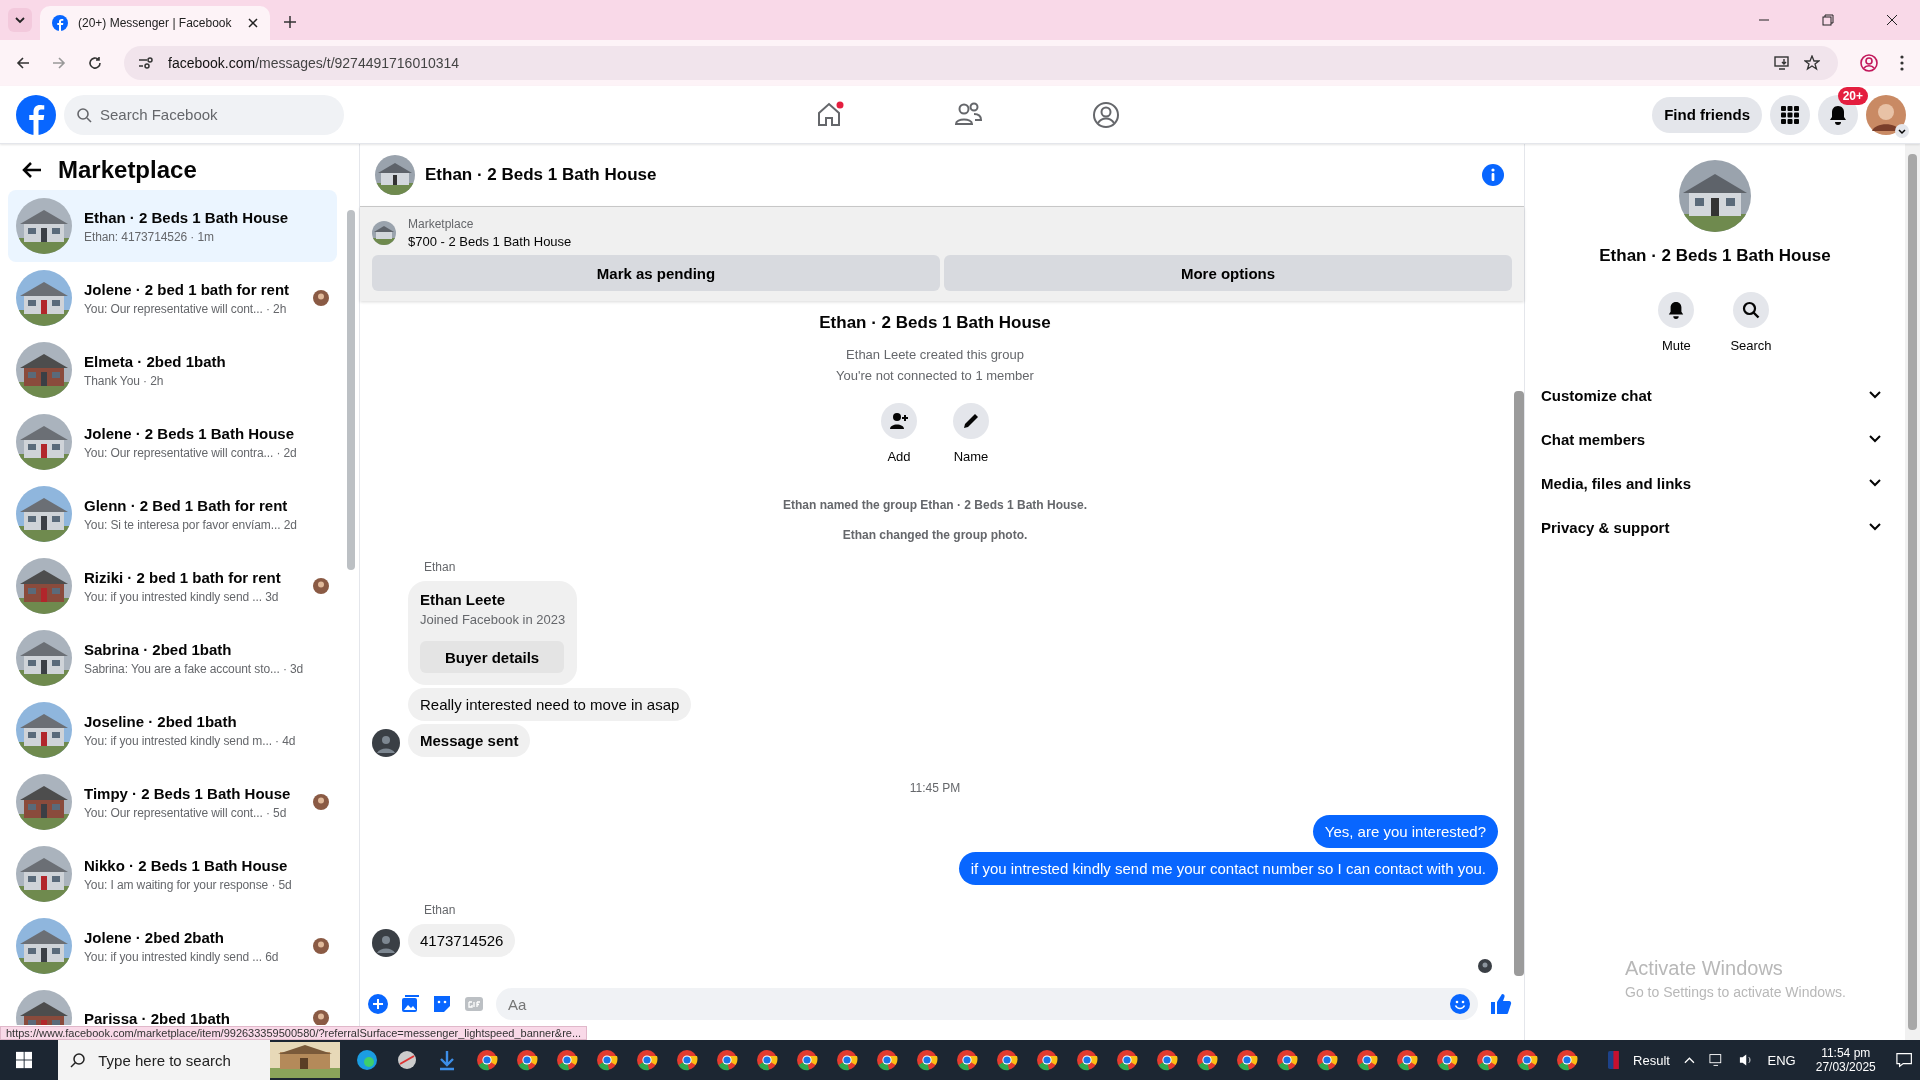 The height and width of the screenshot is (1080, 1920). Describe the element at coordinates (190, 433) in the screenshot. I see `conversation-title: Jolene · 2 Beds 1 Bath House` at that location.